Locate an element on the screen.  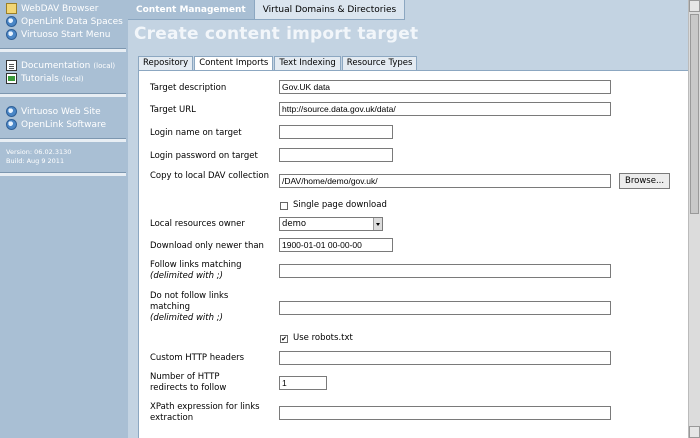
sidebar-item-label: WebDAV Browser is located at coordinates (60, 8).